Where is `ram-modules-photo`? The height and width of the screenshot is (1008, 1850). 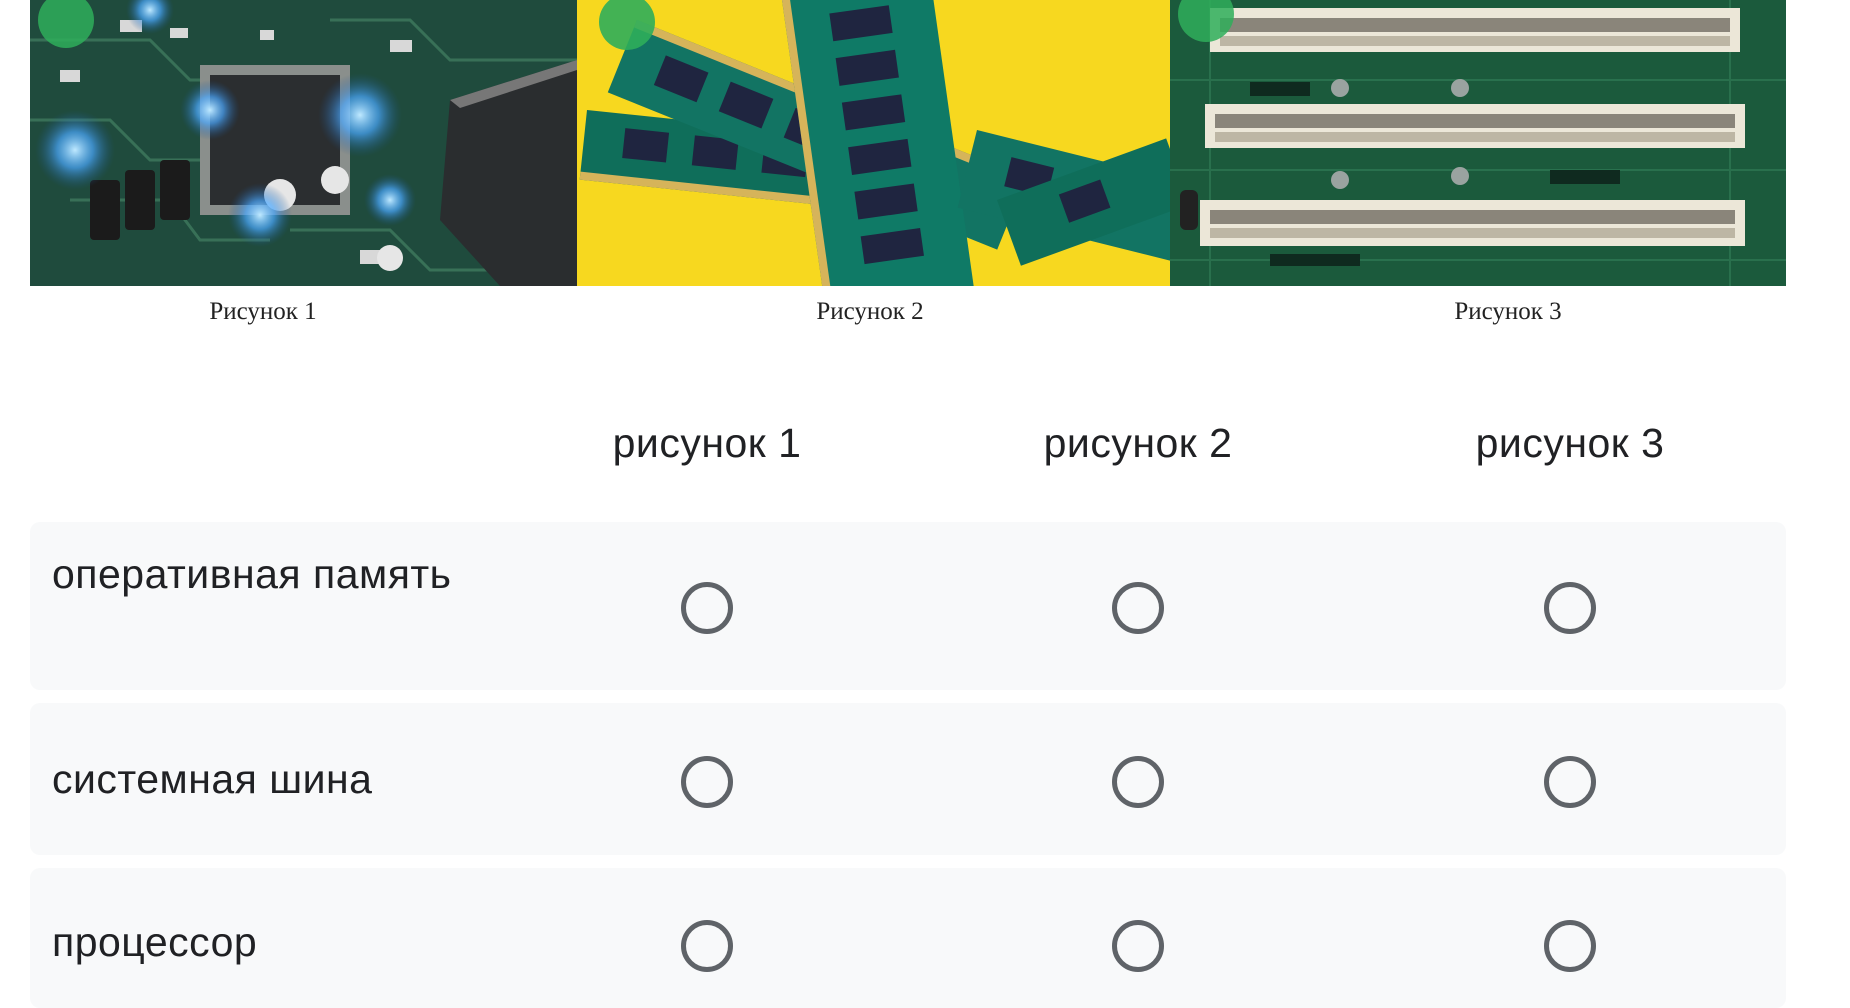 ram-modules-photo is located at coordinates (873, 143).